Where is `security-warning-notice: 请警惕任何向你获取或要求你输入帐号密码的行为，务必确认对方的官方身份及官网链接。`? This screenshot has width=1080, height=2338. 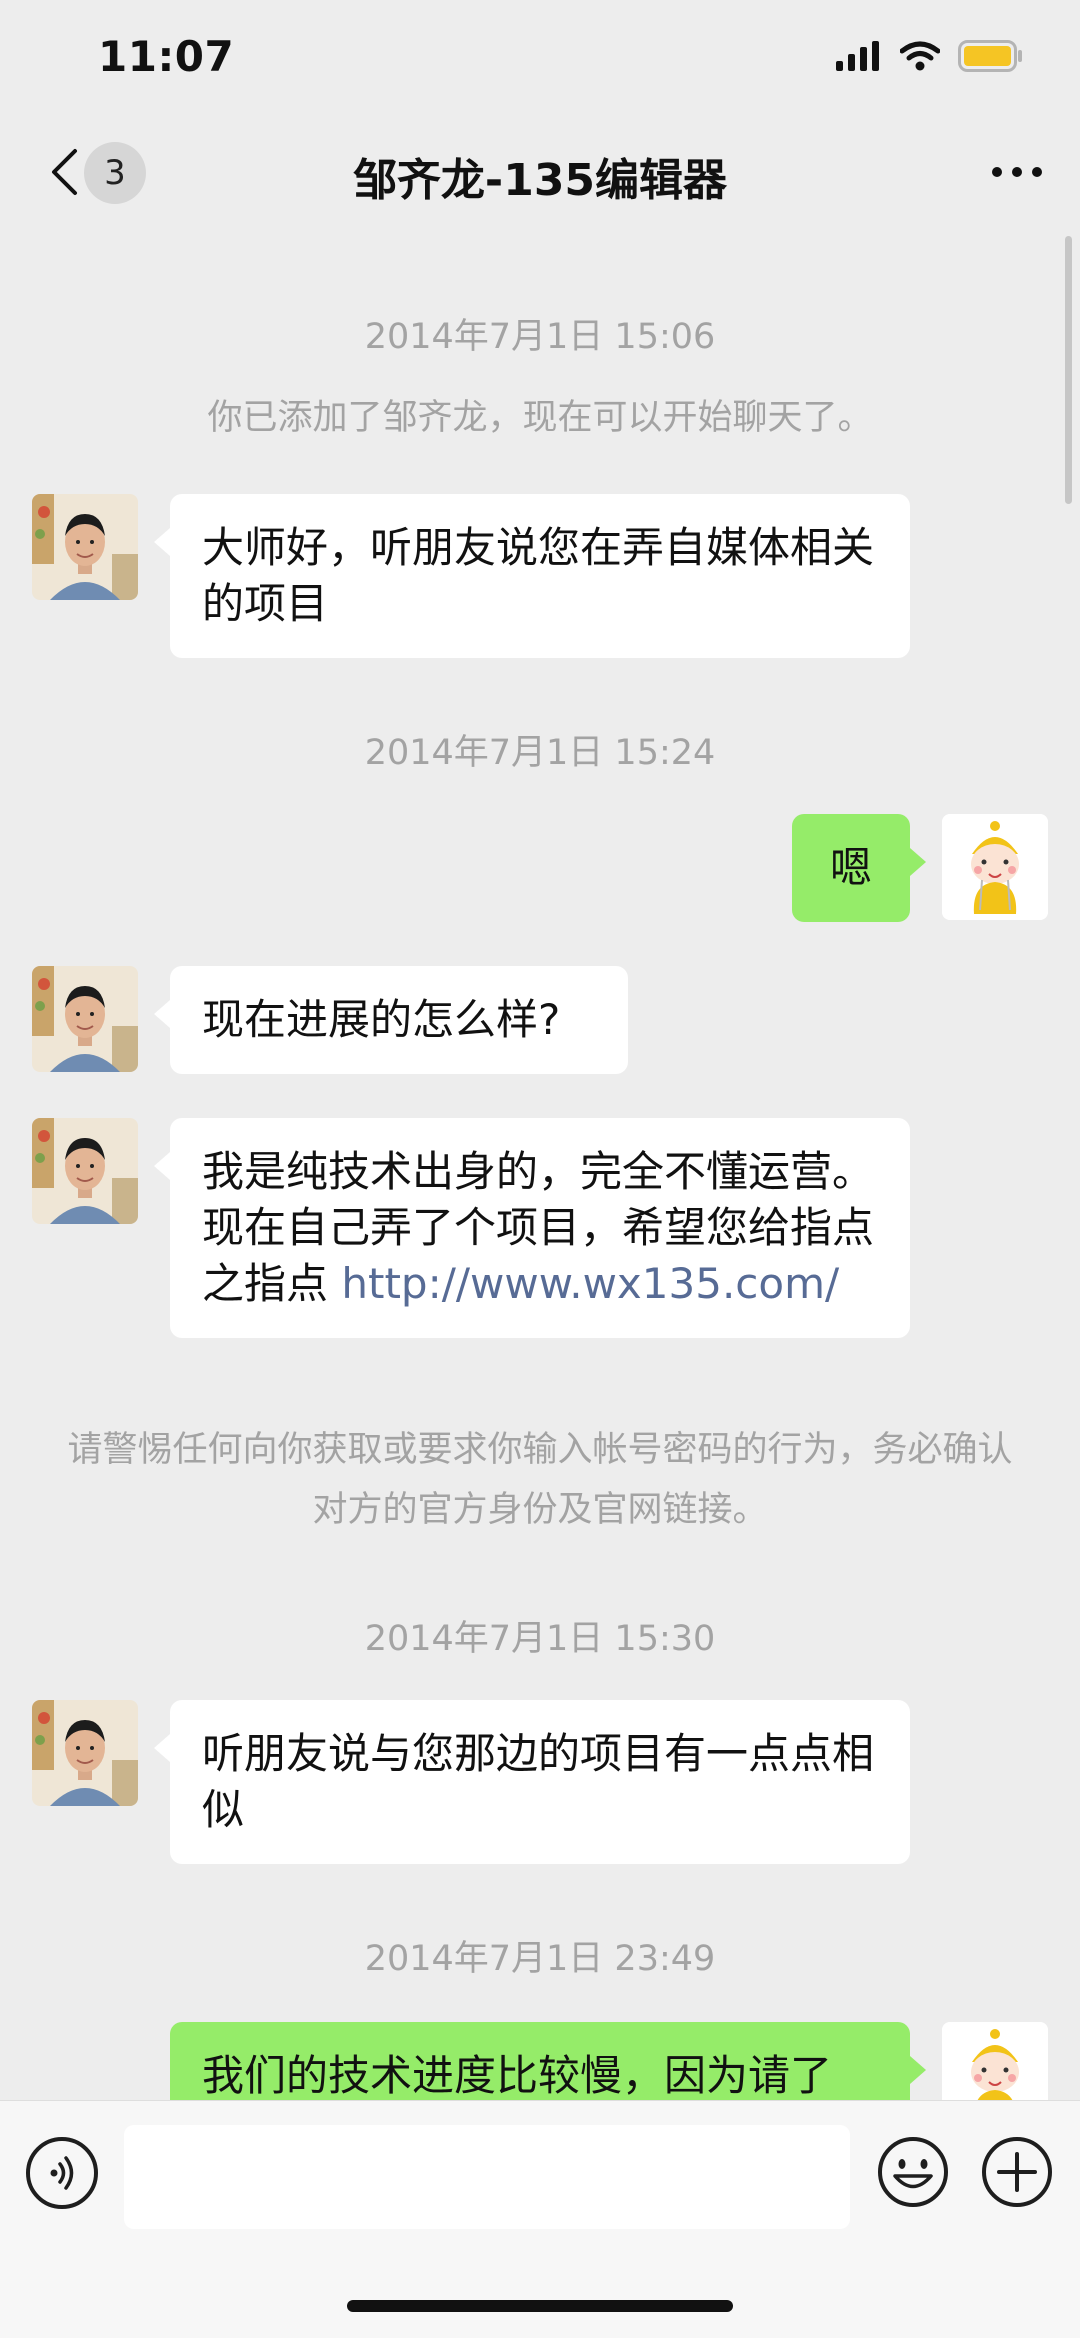
security-warning-notice: 请警惕任何向你获取或要求你输入帐号密码的行为，务必确认对方的官方身份及官网链接。 is located at coordinates (540, 1480).